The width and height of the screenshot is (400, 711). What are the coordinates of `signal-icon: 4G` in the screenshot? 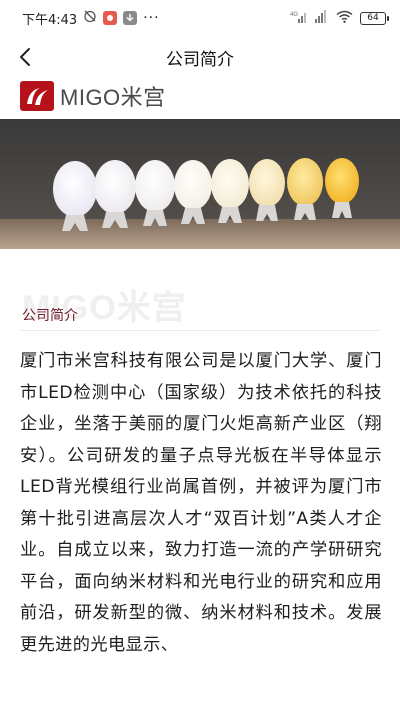 It's located at (299, 18).